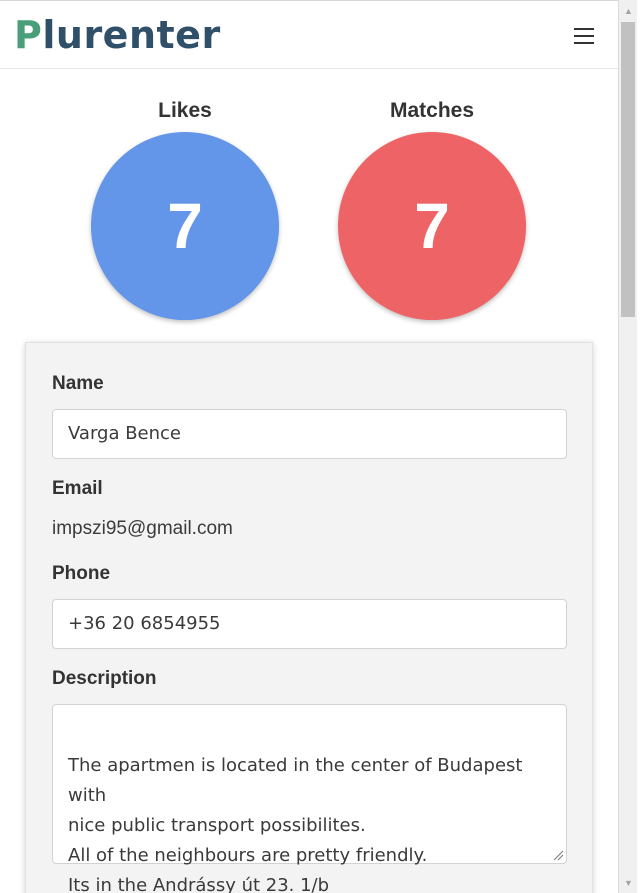 The image size is (640, 893). Describe the element at coordinates (309, 624) in the screenshot. I see `phone-input: +36 20 6854955` at that location.